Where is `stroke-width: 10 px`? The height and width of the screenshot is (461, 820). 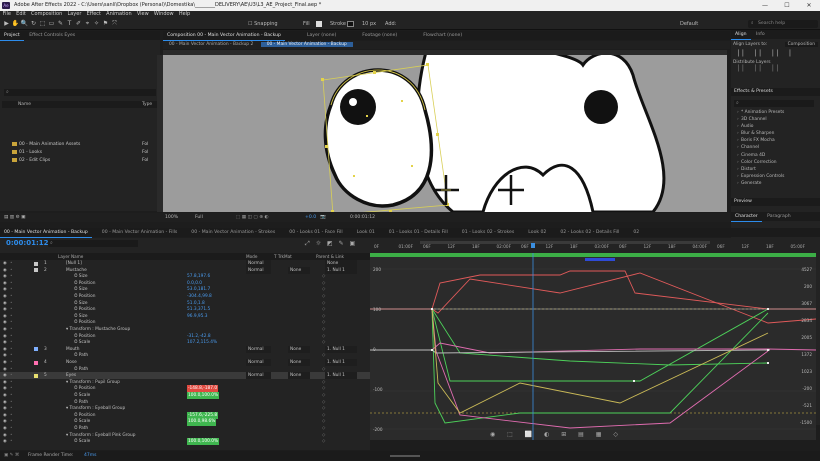
stroke-width: 10 px is located at coordinates (369, 24).